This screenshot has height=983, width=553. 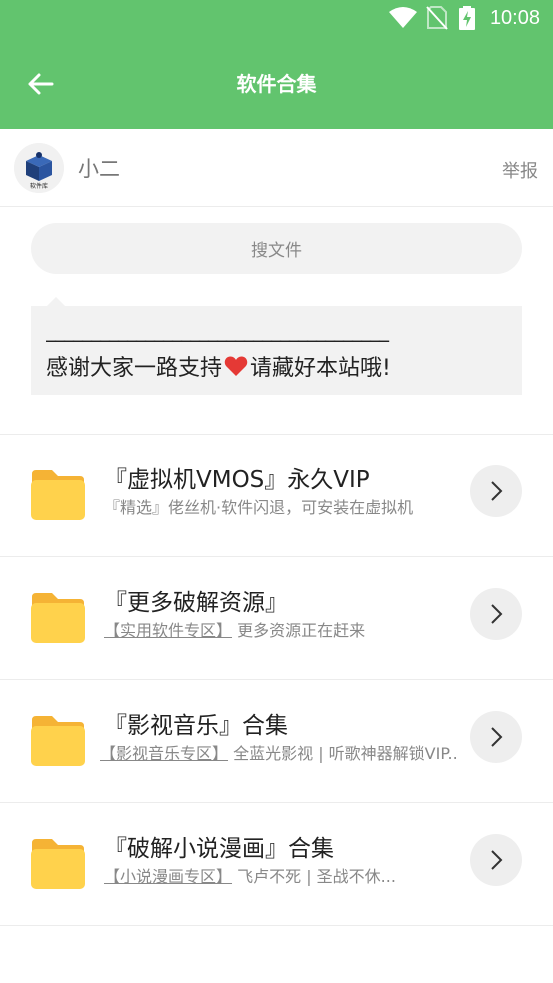 I want to click on wifi-icon, so click(x=403, y=17).